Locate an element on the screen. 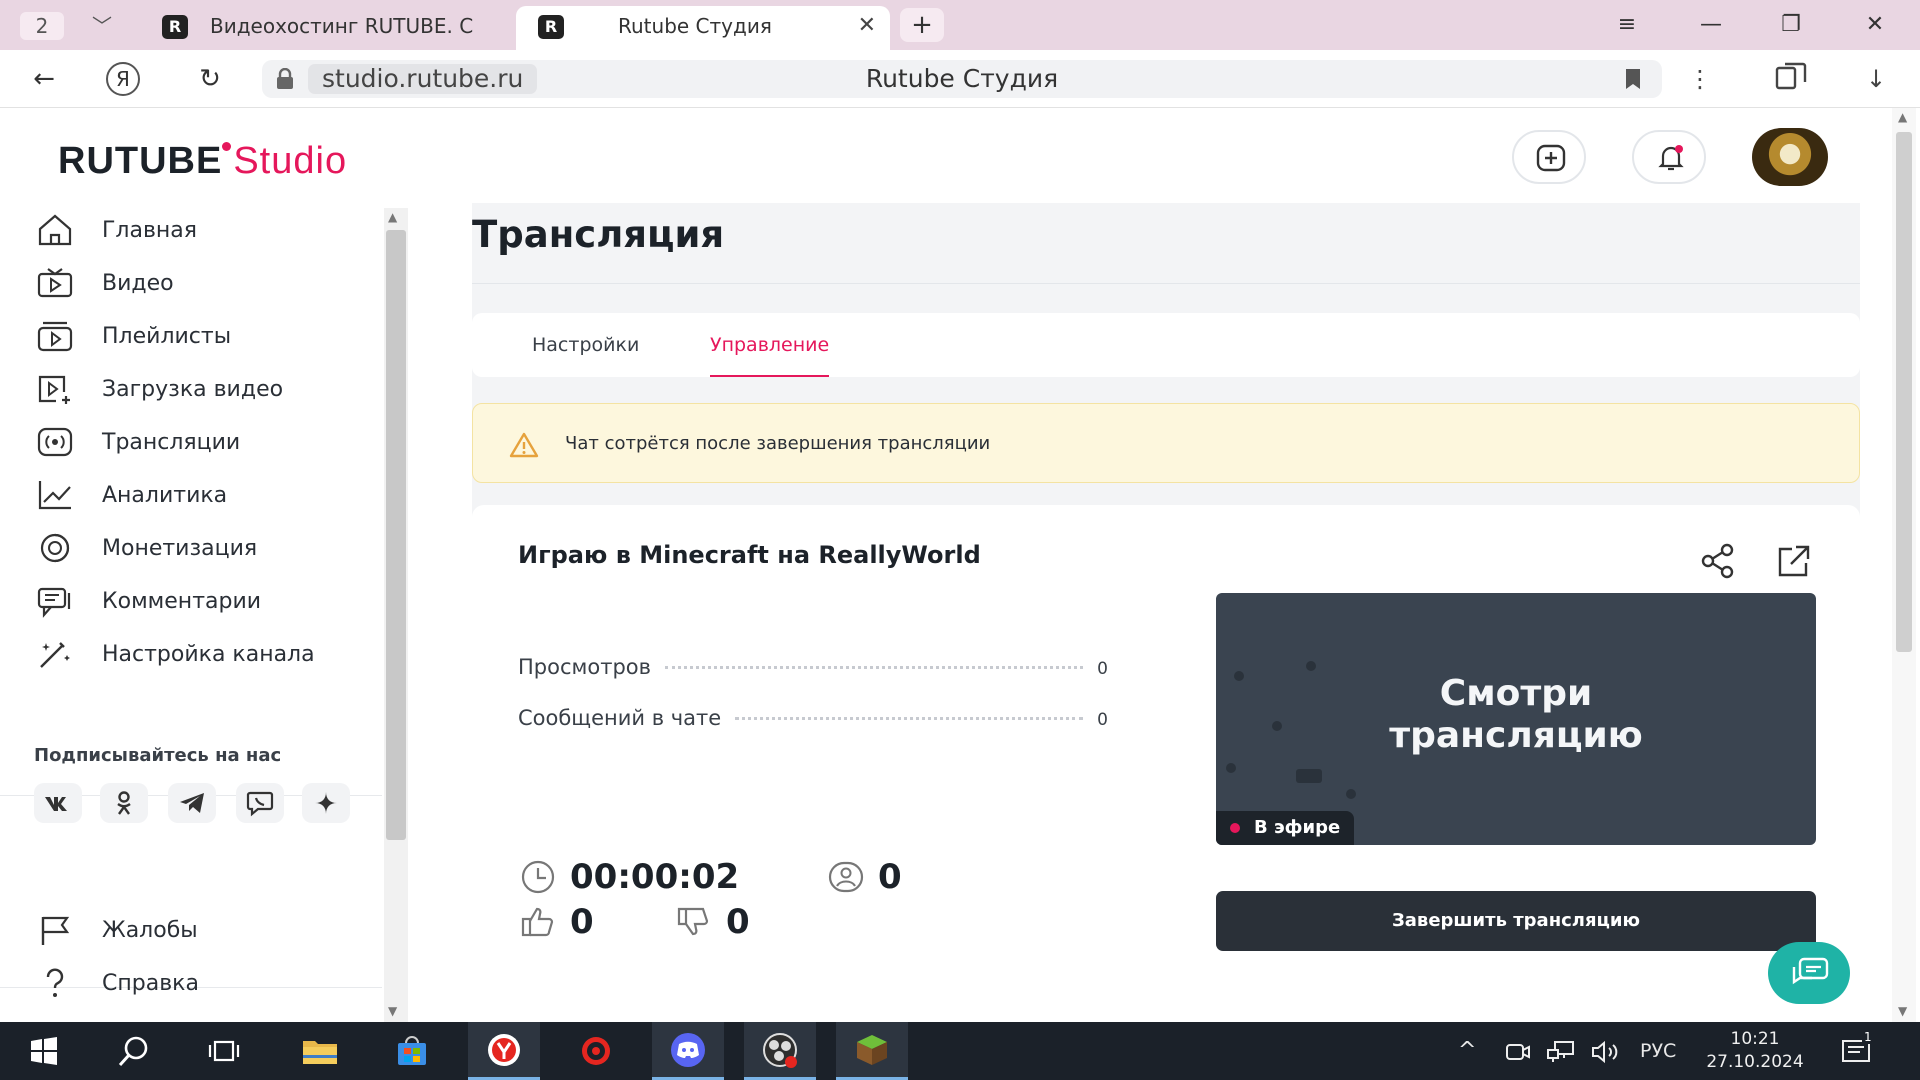 This screenshot has width=1920, height=1080. url-text: studio.rutube.ru is located at coordinates (423, 79).